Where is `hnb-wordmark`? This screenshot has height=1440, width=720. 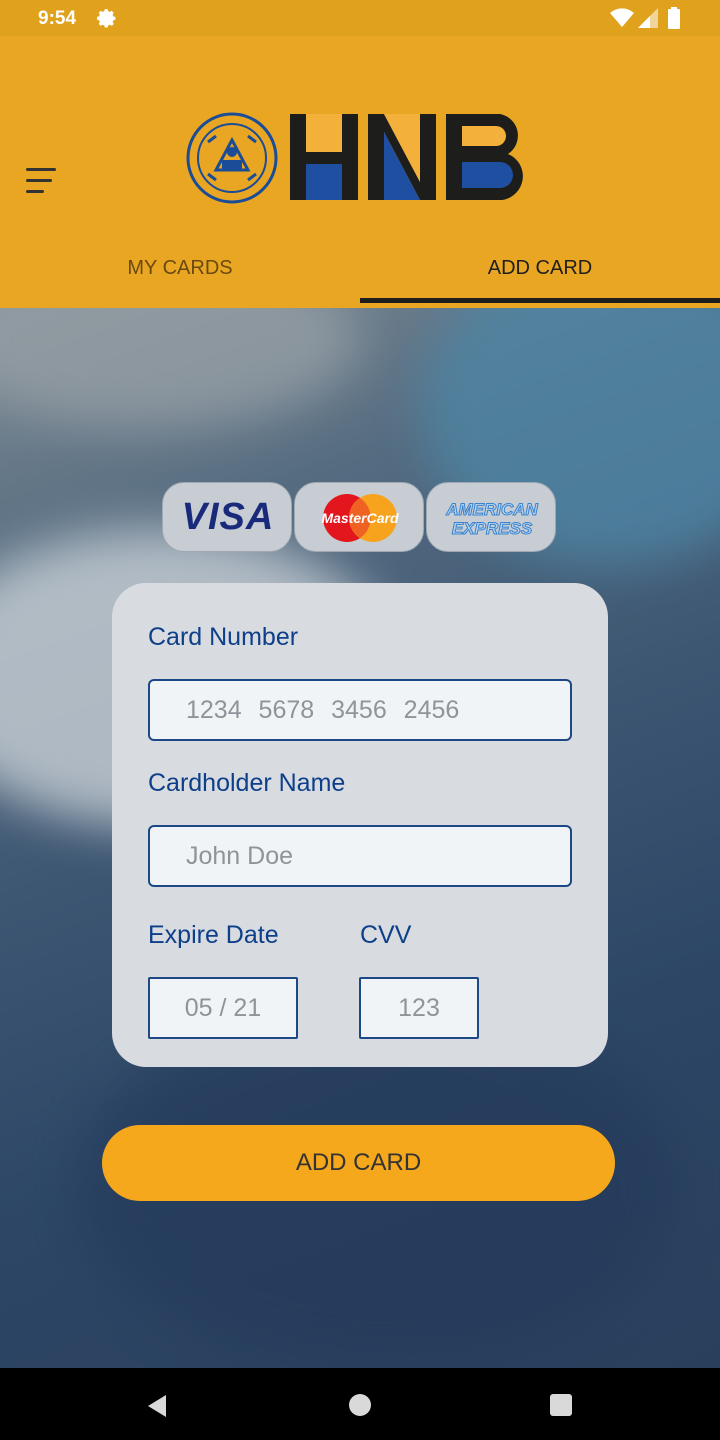
hnb-wordmark is located at coordinates (406, 157).